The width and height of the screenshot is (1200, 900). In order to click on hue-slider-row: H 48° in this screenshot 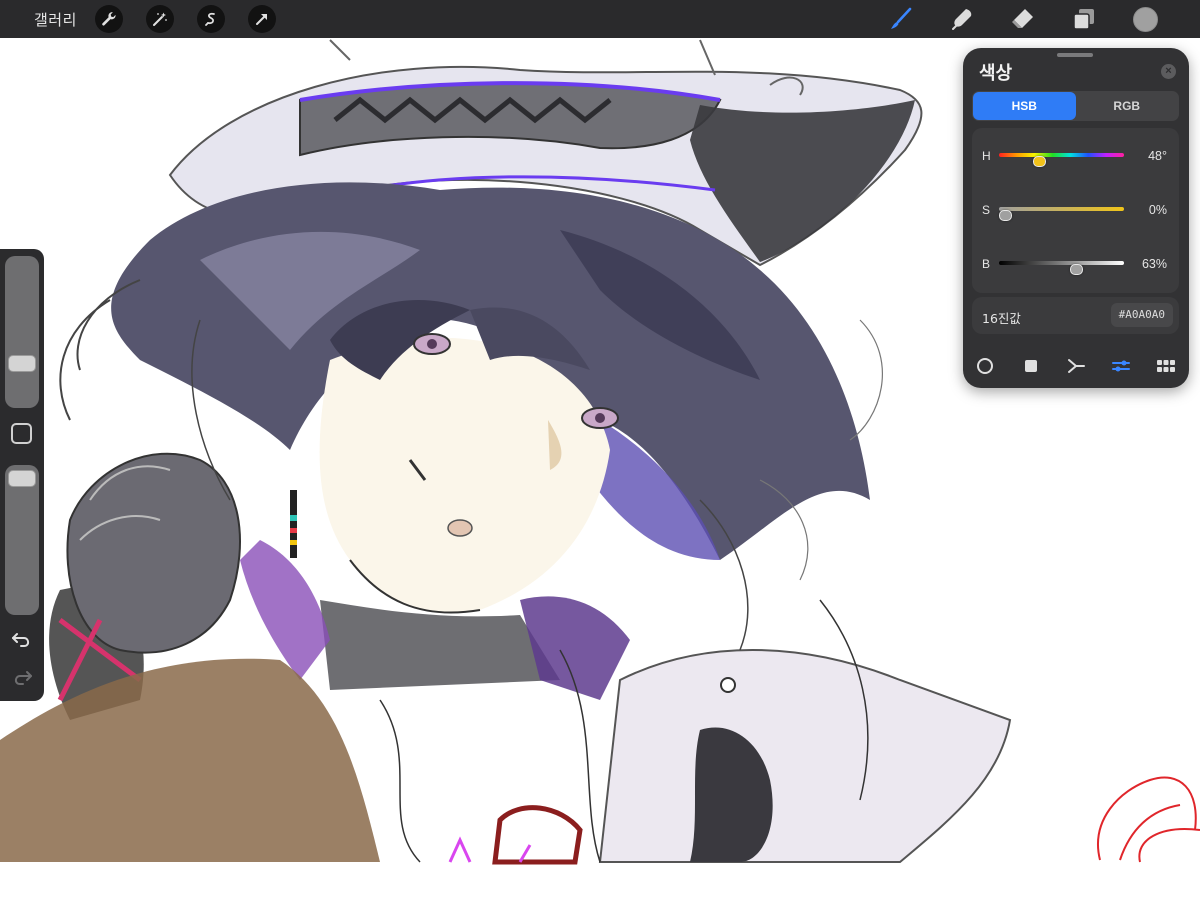, I will do `click(1075, 156)`.